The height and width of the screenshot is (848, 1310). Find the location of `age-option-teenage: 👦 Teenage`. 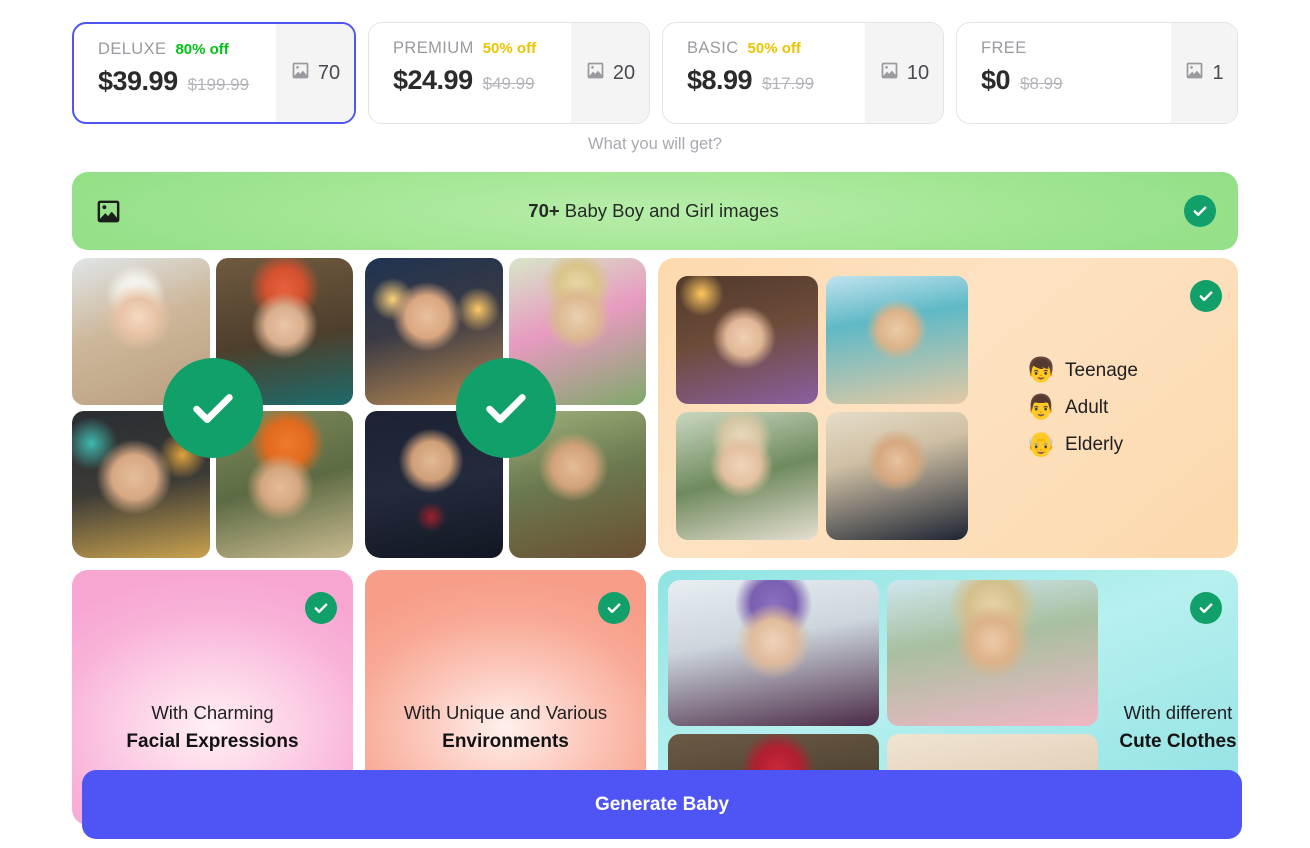

age-option-teenage: 👦 Teenage is located at coordinates (1082, 371).